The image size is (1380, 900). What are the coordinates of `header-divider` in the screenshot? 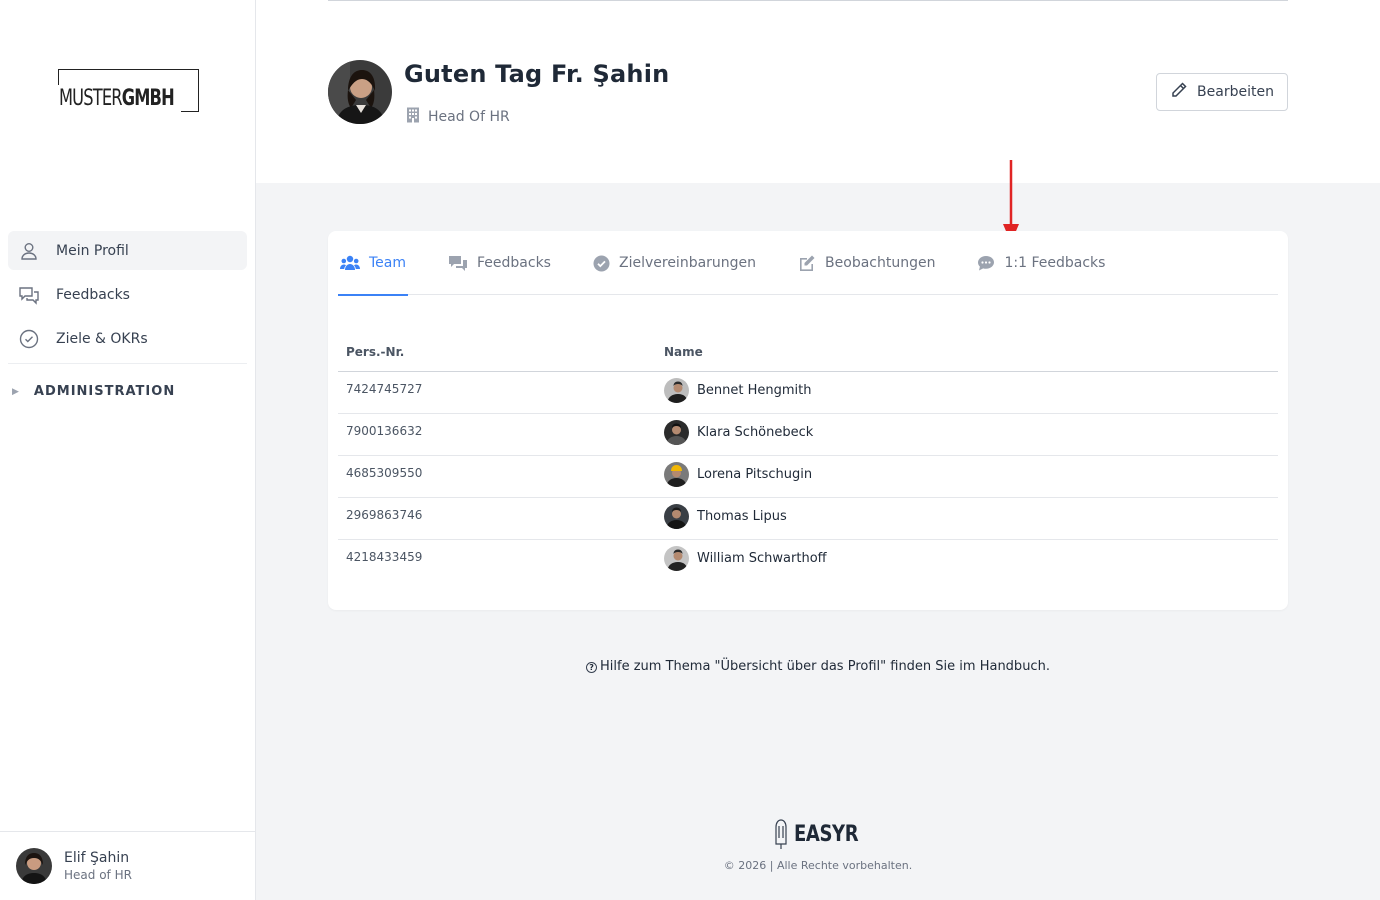 It's located at (808, 0).